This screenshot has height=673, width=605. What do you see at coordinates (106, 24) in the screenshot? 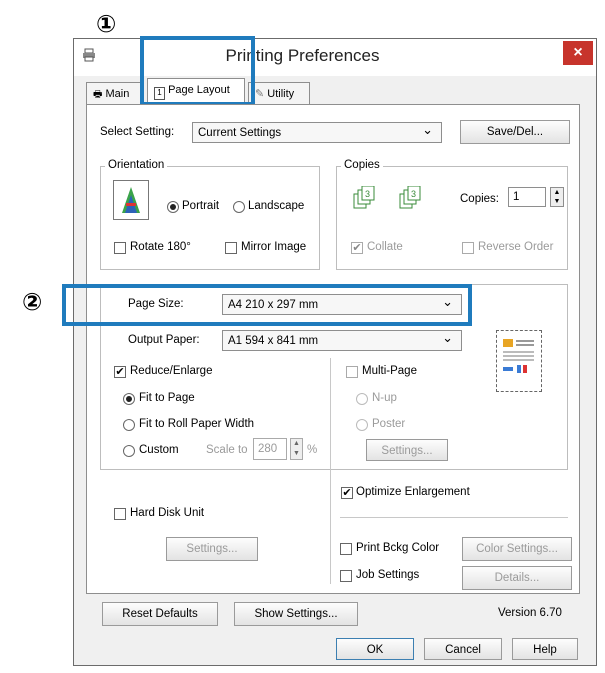
I see `callout-number-1: ①` at bounding box center [106, 24].